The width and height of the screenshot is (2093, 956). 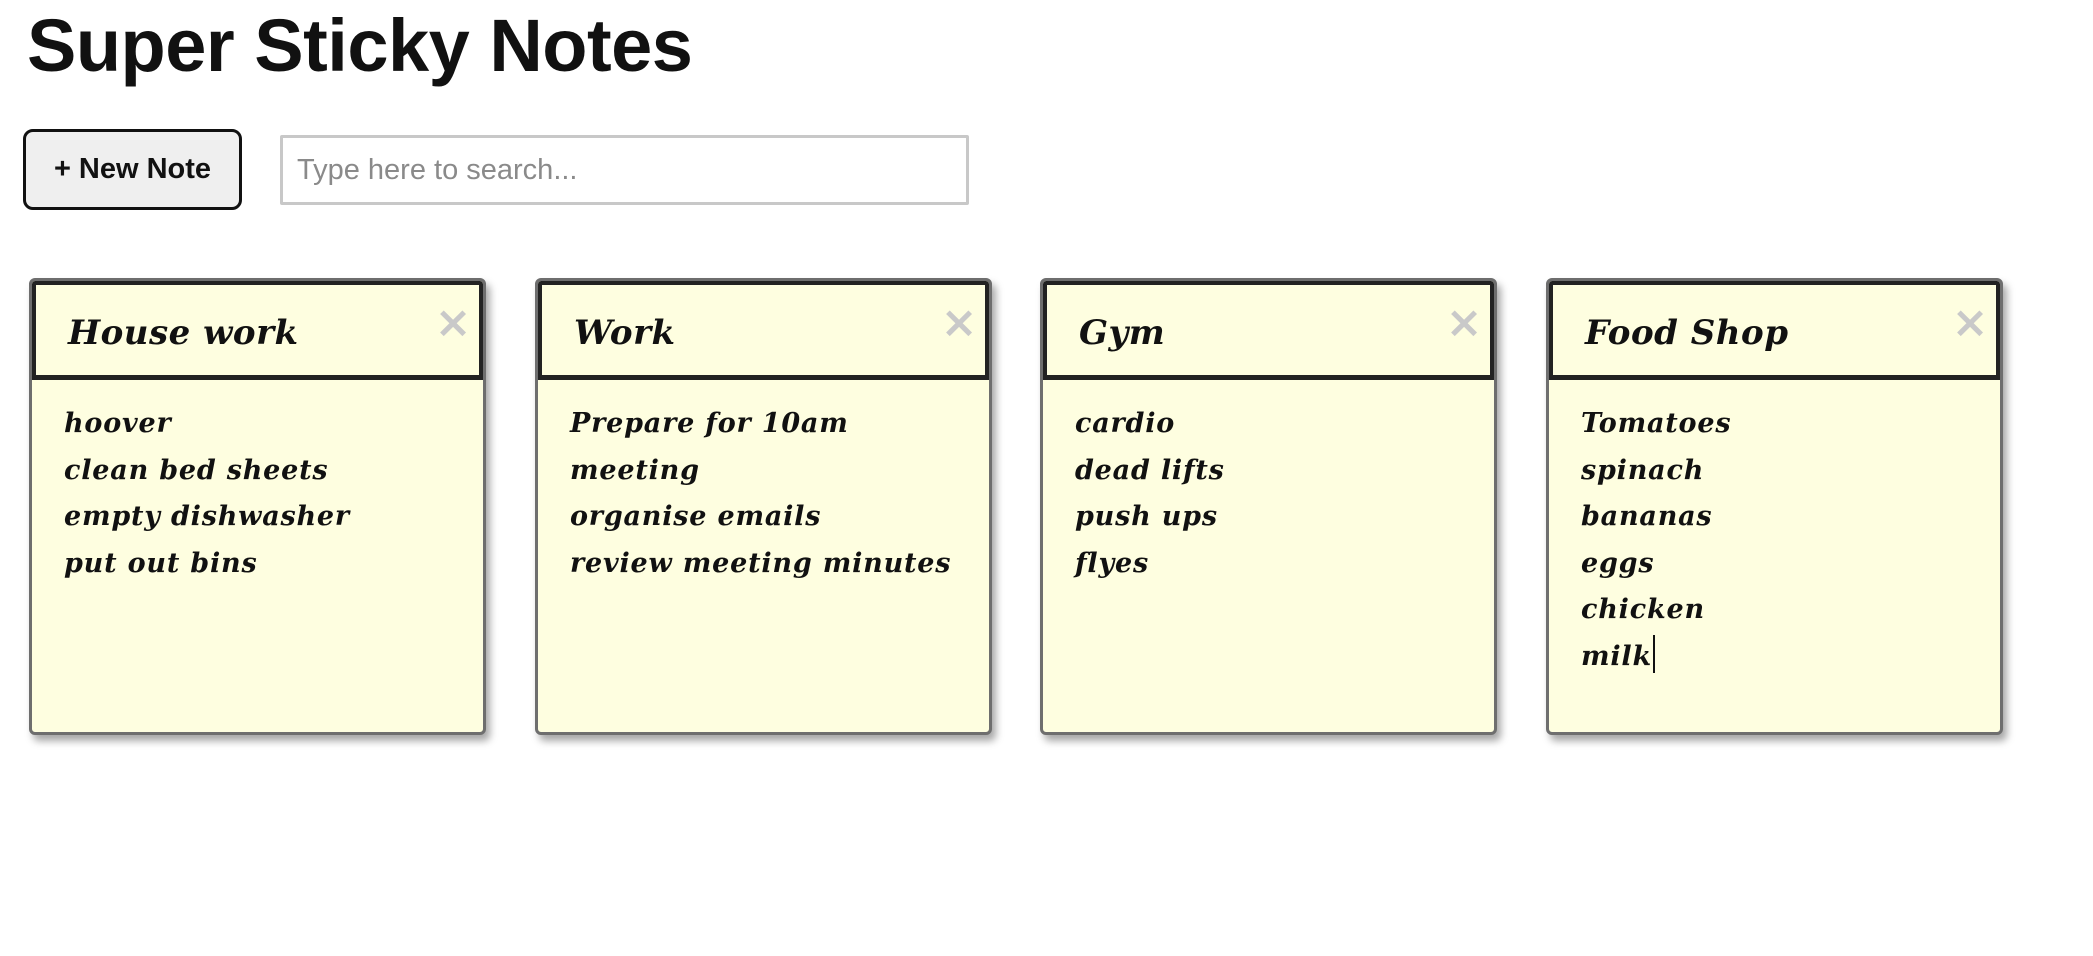 I want to click on app-title: Super Sticky Notes, so click(x=360, y=45).